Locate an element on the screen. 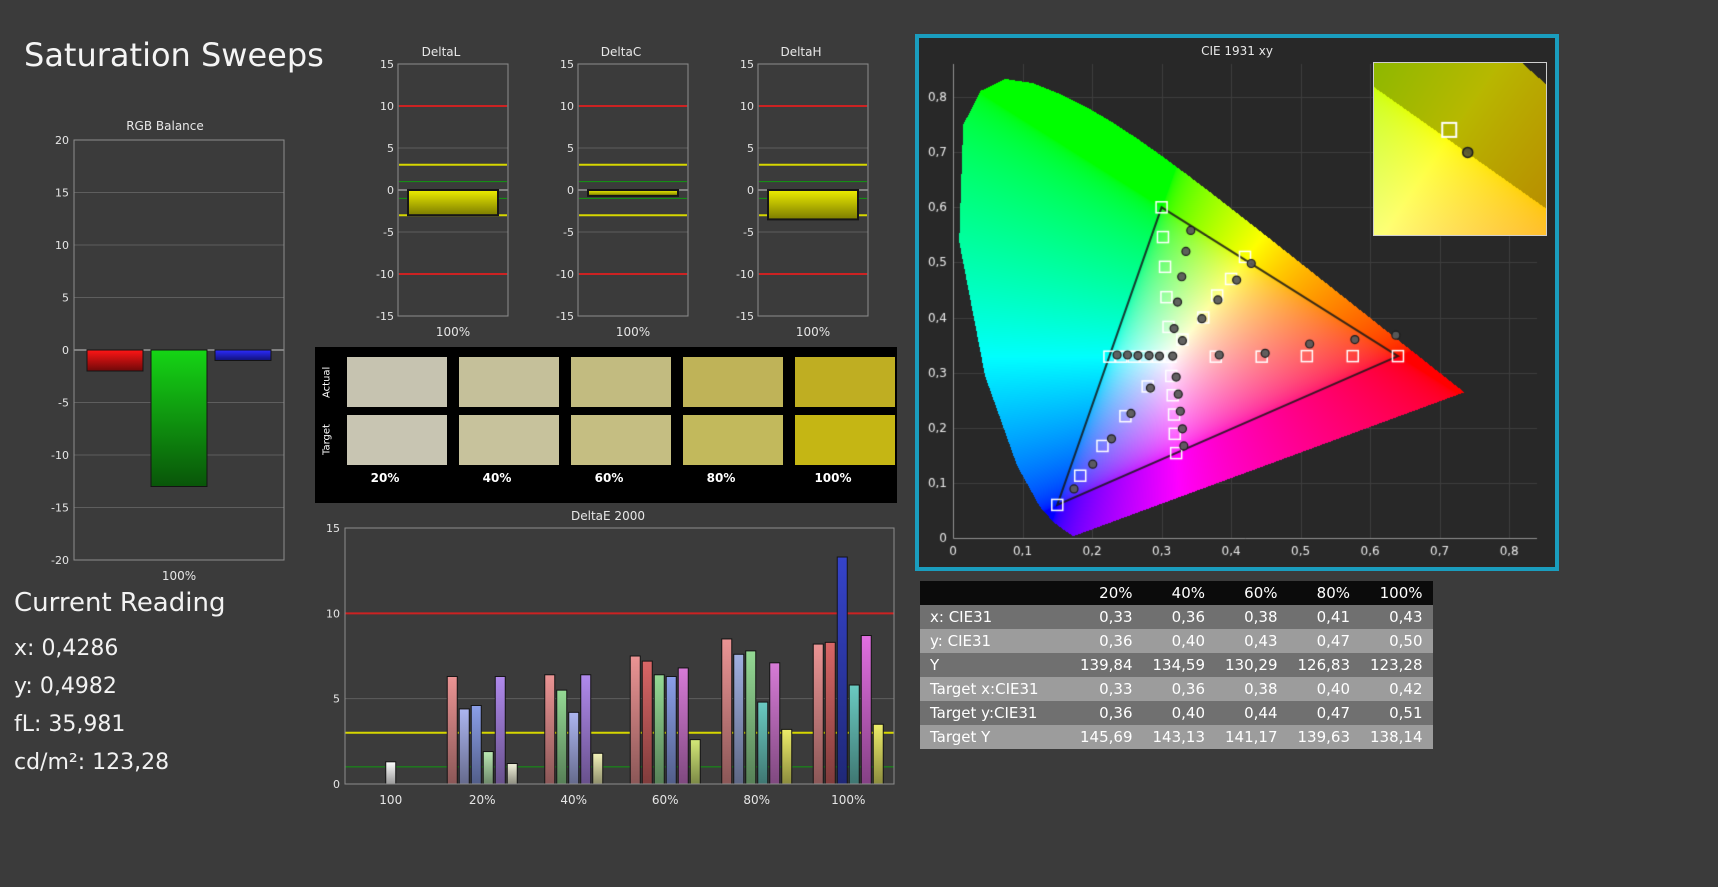 The width and height of the screenshot is (1718, 887). table-column-header: 60% is located at coordinates (1251, 593).